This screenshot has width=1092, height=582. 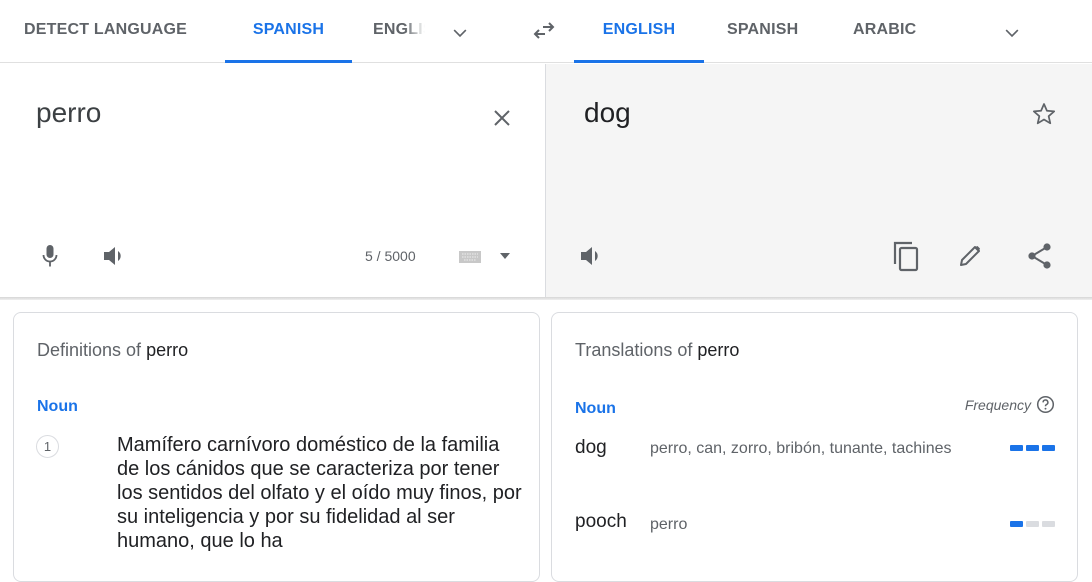 I want to click on translation-word: dog, so click(x=591, y=448).